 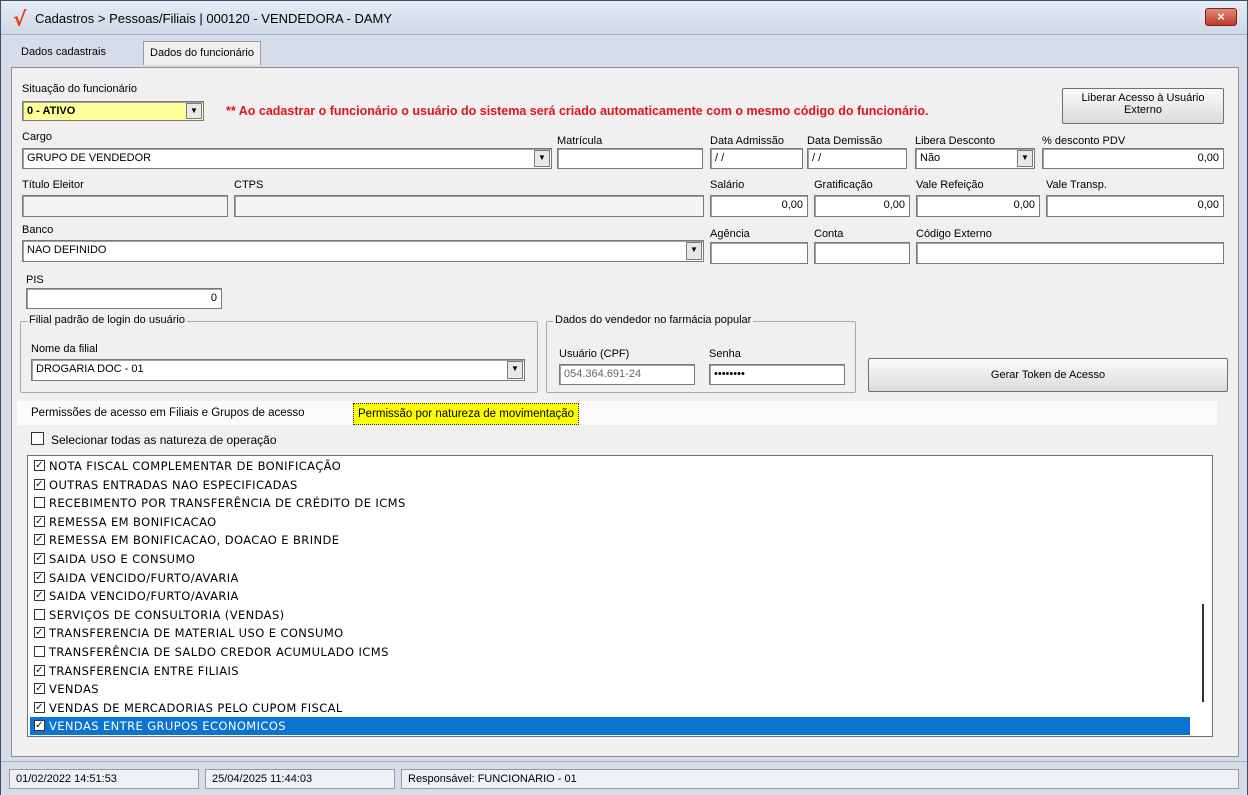 What do you see at coordinates (278, 370) in the screenshot?
I see `nome-filial-select: DROGARIA DOC - 01 ▼` at bounding box center [278, 370].